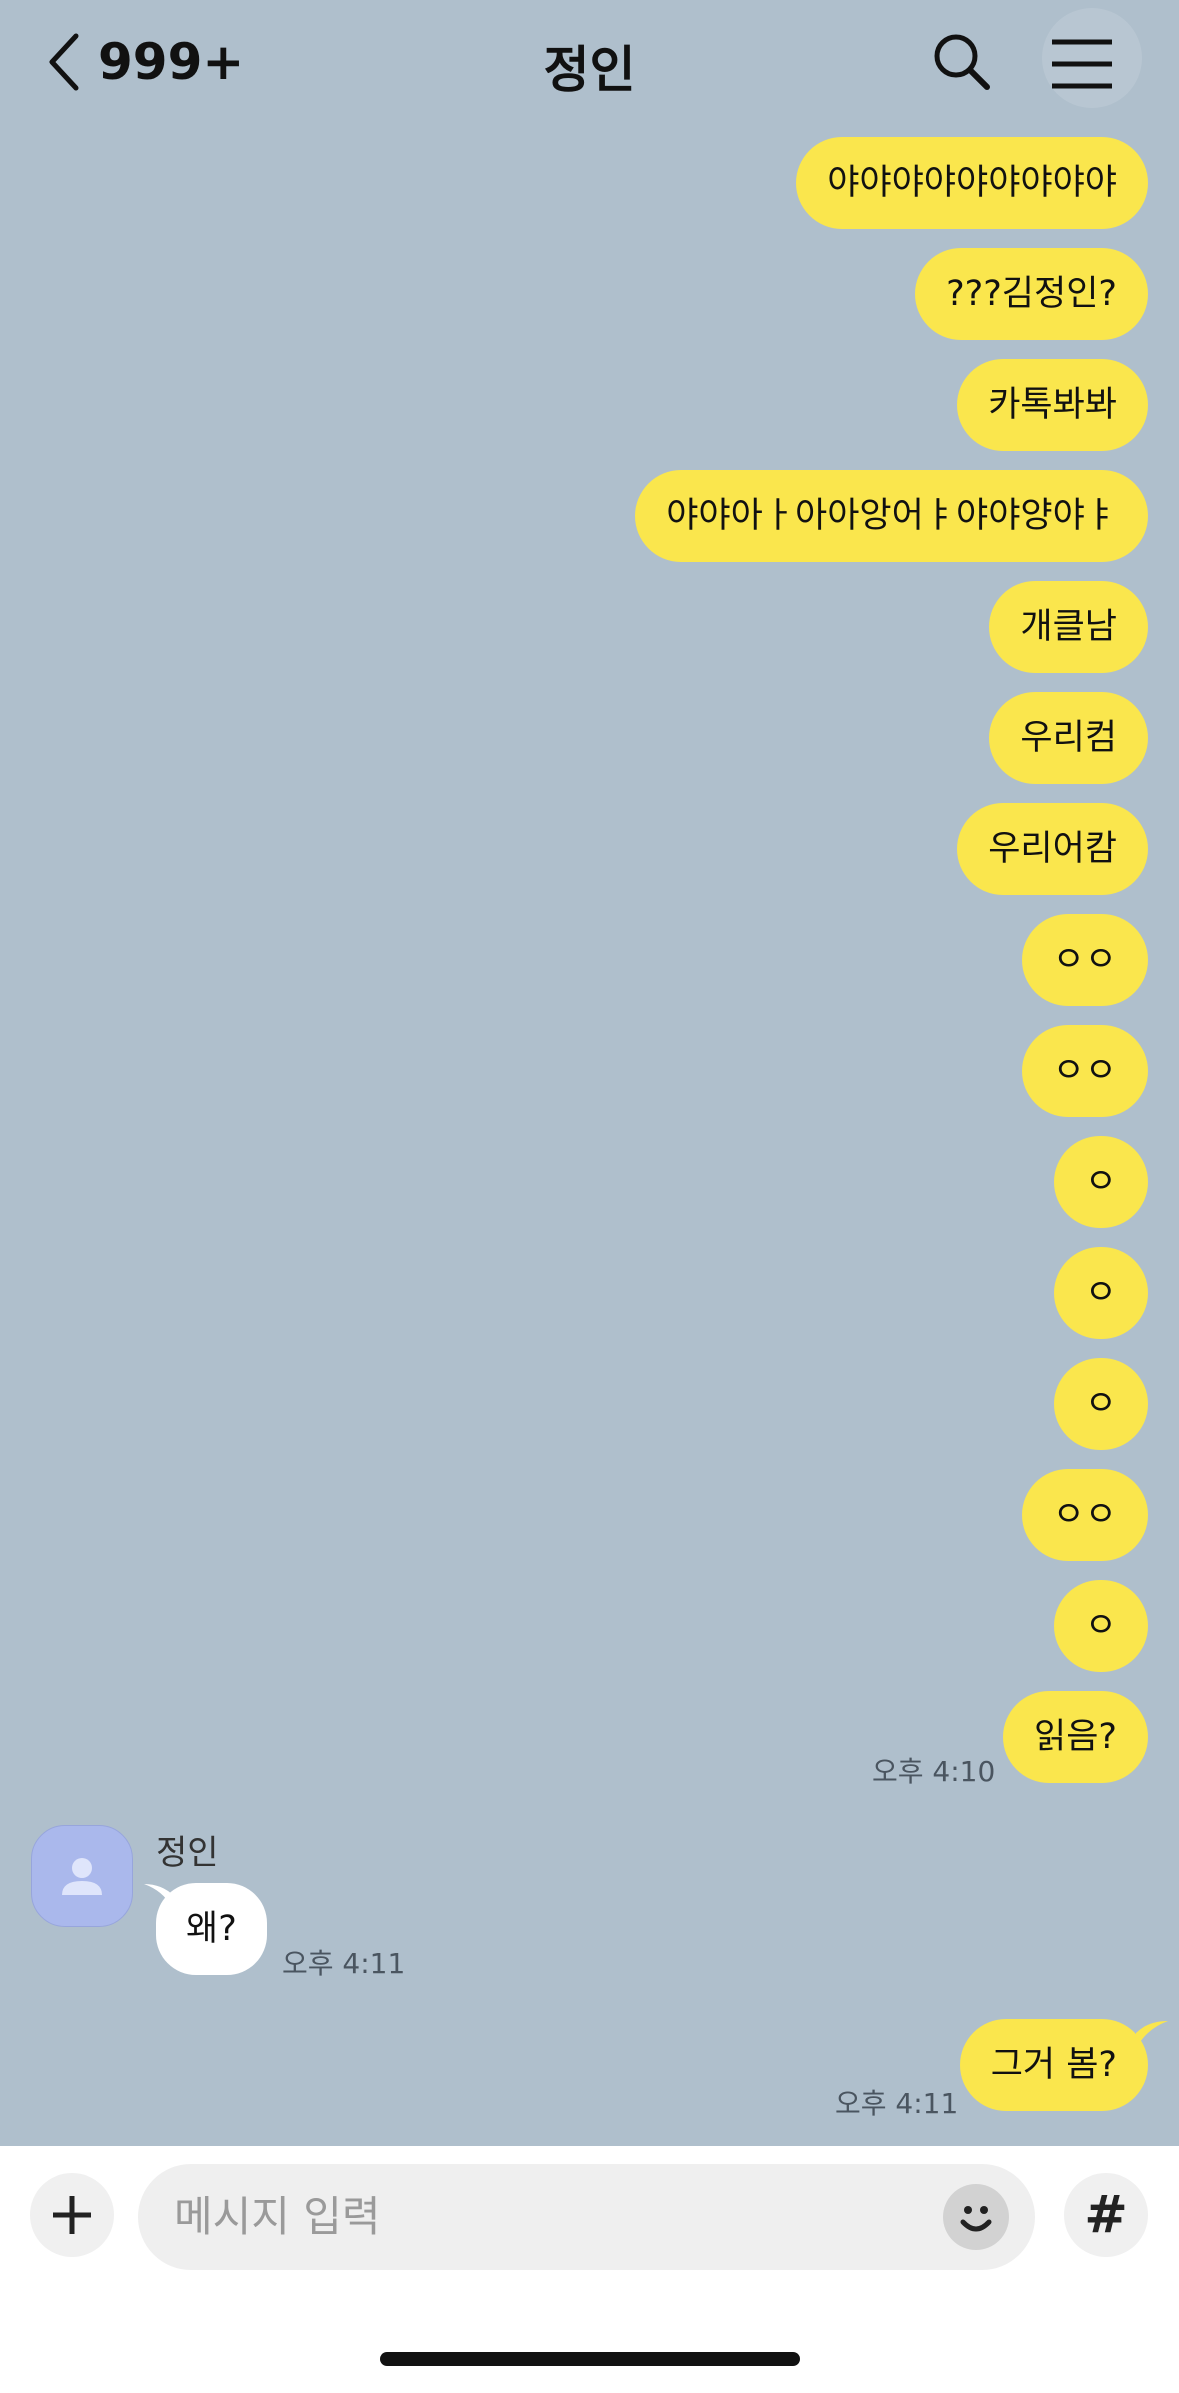 The width and height of the screenshot is (1179, 2393). What do you see at coordinates (1053, 2065) in the screenshot?
I see `sent-message: 그거 봄?` at bounding box center [1053, 2065].